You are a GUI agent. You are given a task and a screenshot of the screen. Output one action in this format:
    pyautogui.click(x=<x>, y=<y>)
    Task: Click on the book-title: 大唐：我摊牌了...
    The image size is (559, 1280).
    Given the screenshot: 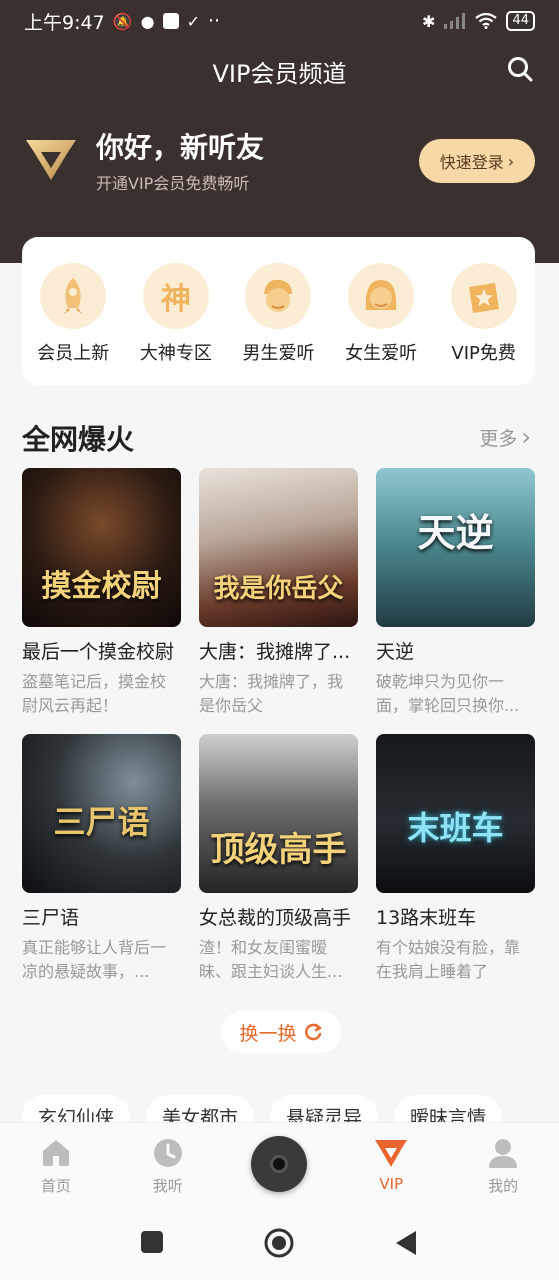 What is the action you would take?
    pyautogui.click(x=275, y=652)
    